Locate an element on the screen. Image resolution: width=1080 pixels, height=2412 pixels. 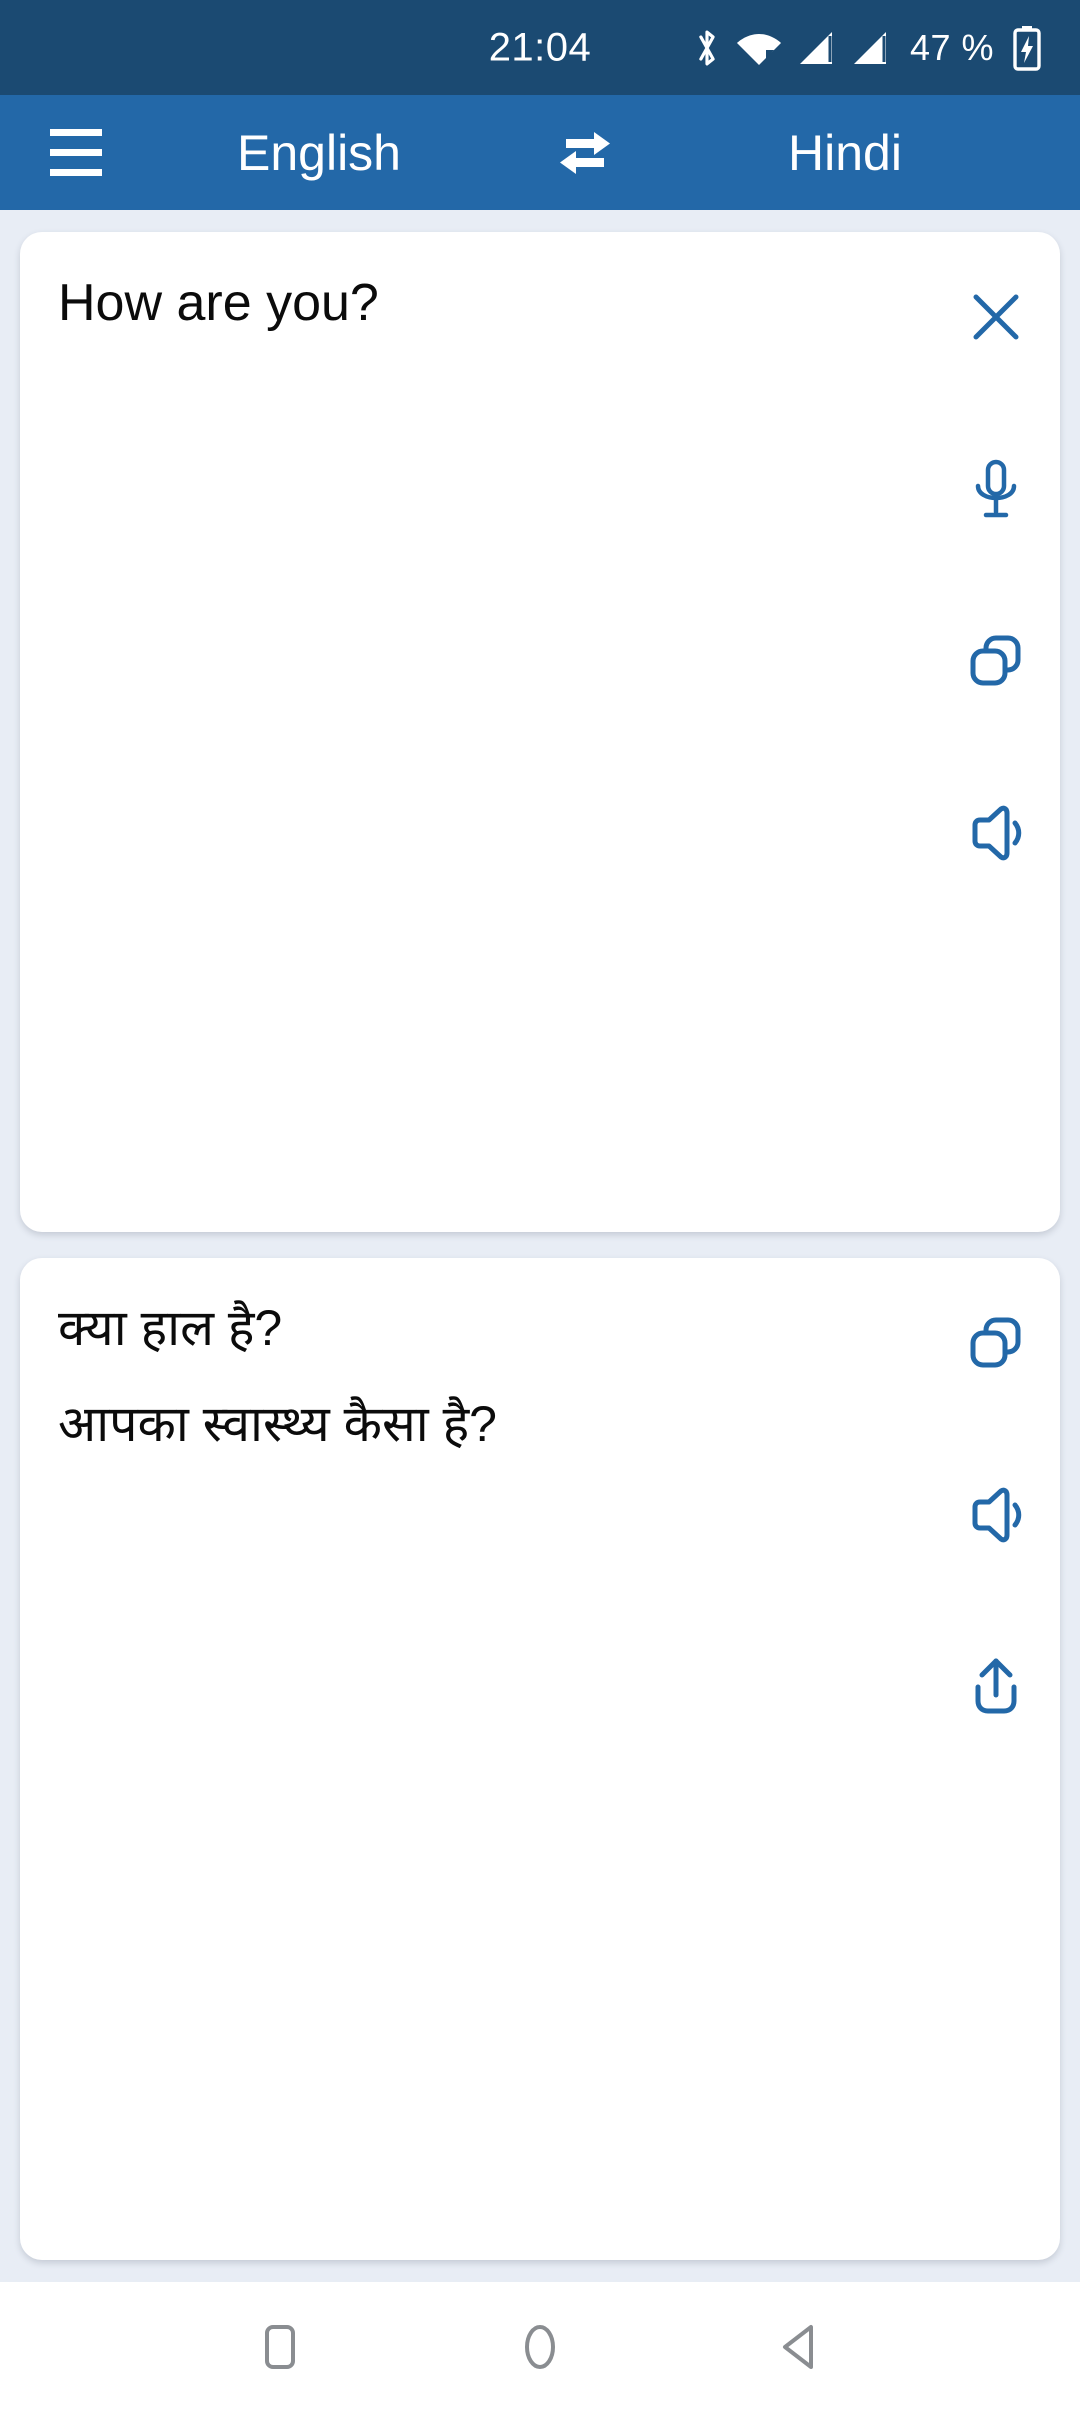
status-icon-tray: 47 % is located at coordinates (867, 48).